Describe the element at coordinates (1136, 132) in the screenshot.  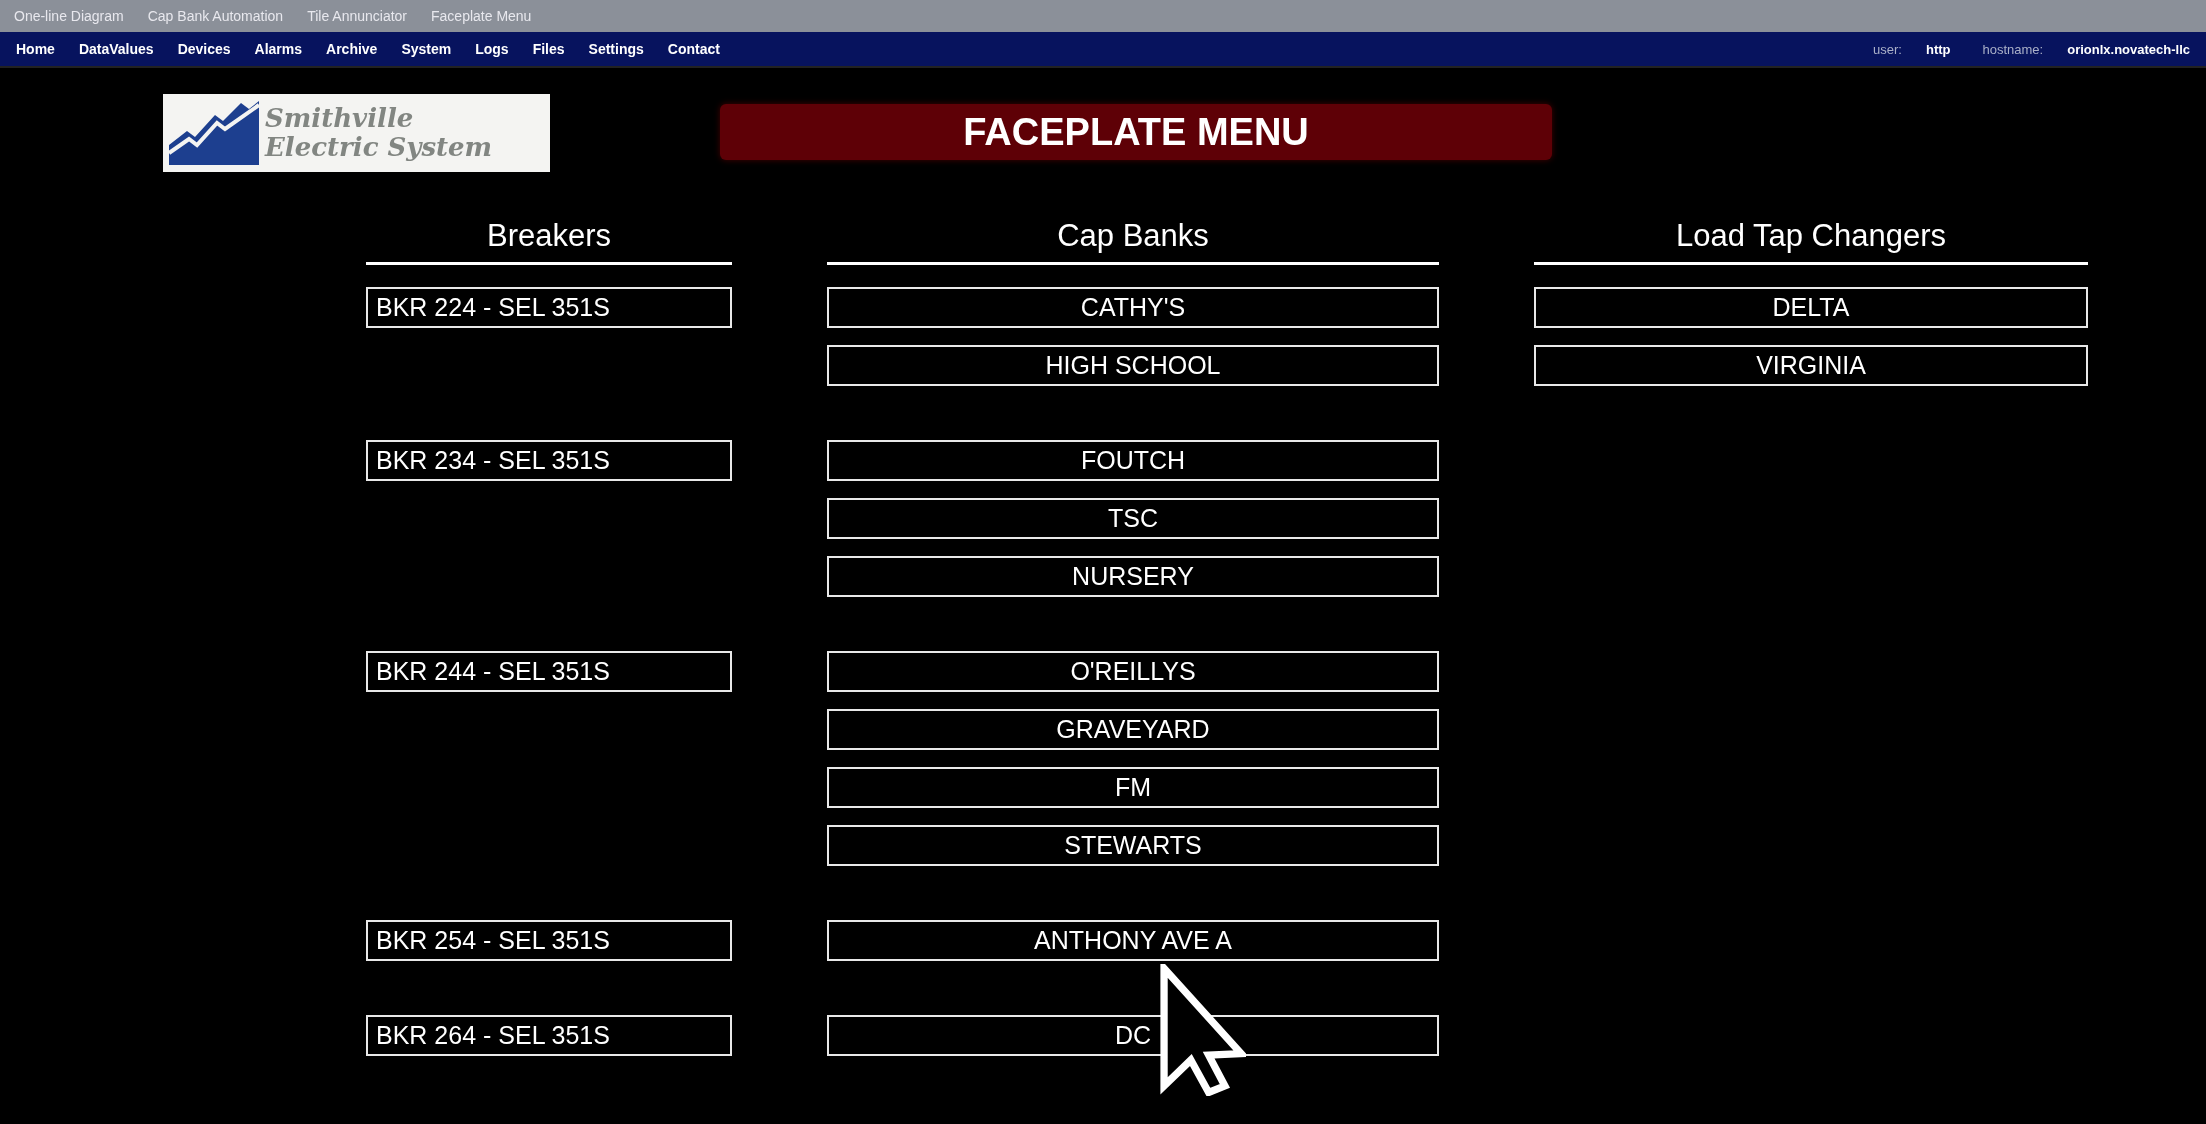
I see `page-title: FACEPLATE MENU` at that location.